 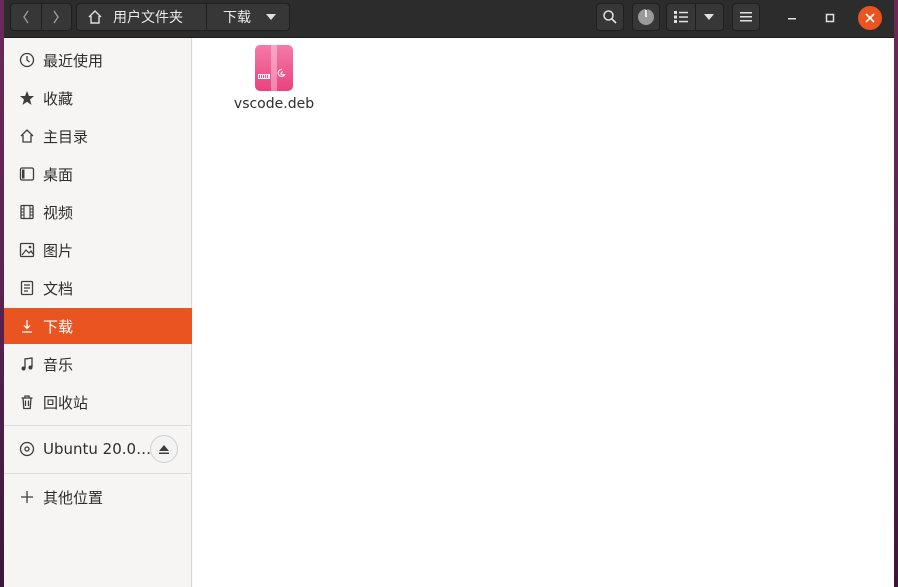 I want to click on operations-button, so click(x=646, y=17).